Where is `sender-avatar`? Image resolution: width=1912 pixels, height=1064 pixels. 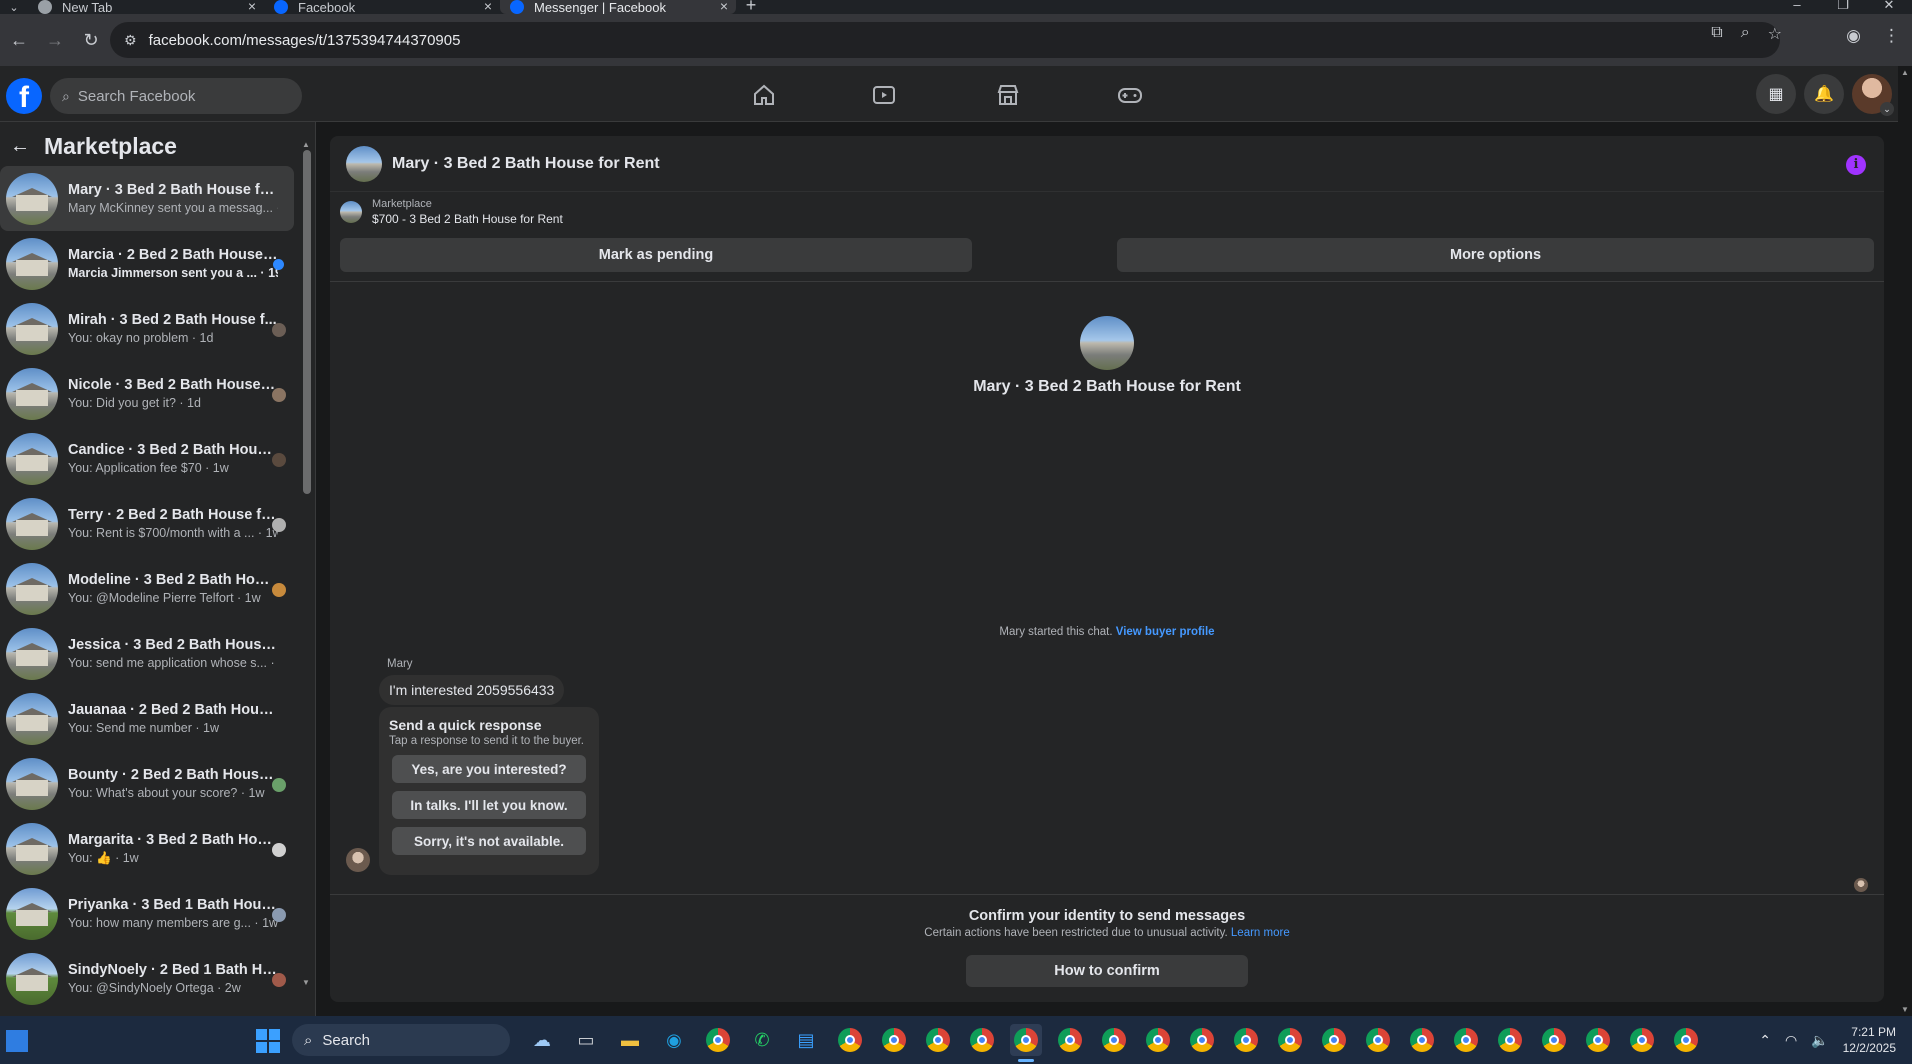
sender-avatar is located at coordinates (358, 860).